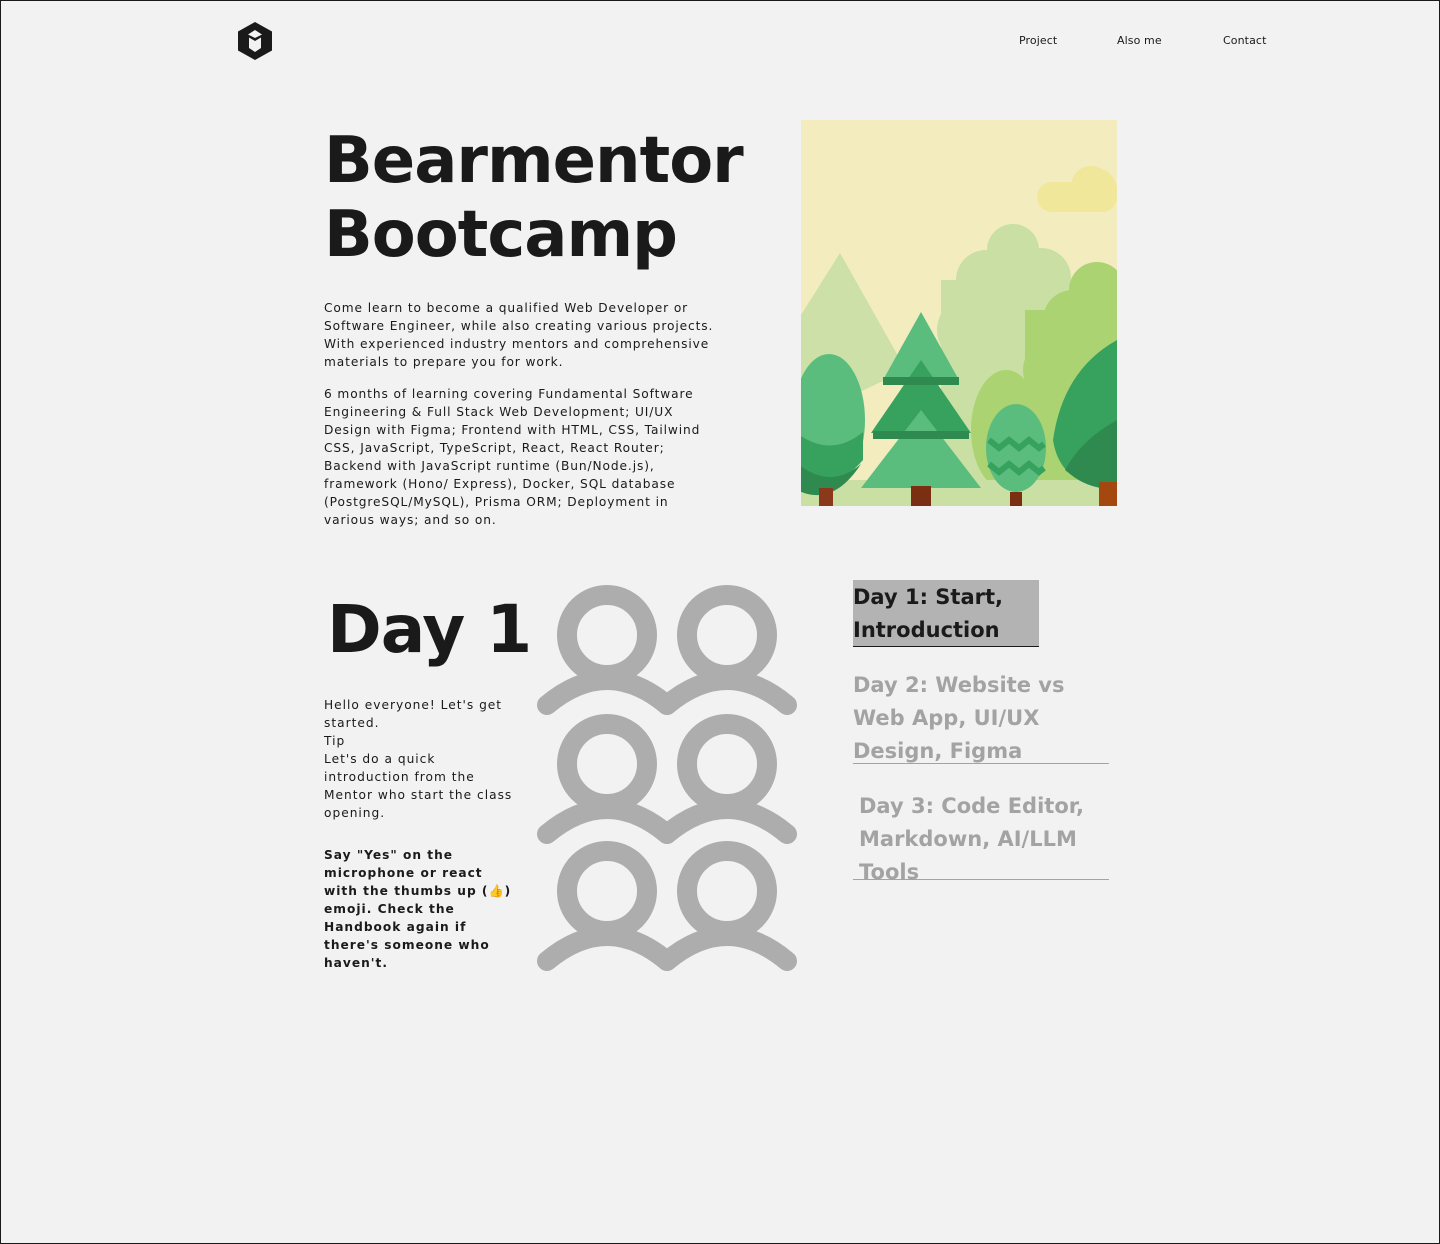 The image size is (1440, 1244). I want to click on nav-item-also-me: Also me, so click(1139, 40).